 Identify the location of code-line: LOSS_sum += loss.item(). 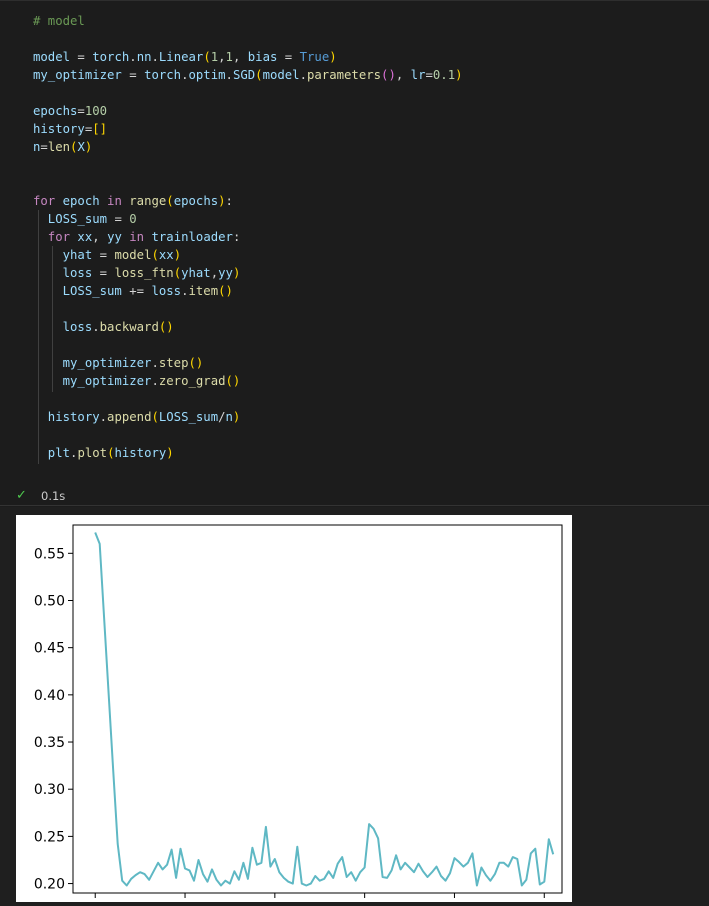
(133, 291).